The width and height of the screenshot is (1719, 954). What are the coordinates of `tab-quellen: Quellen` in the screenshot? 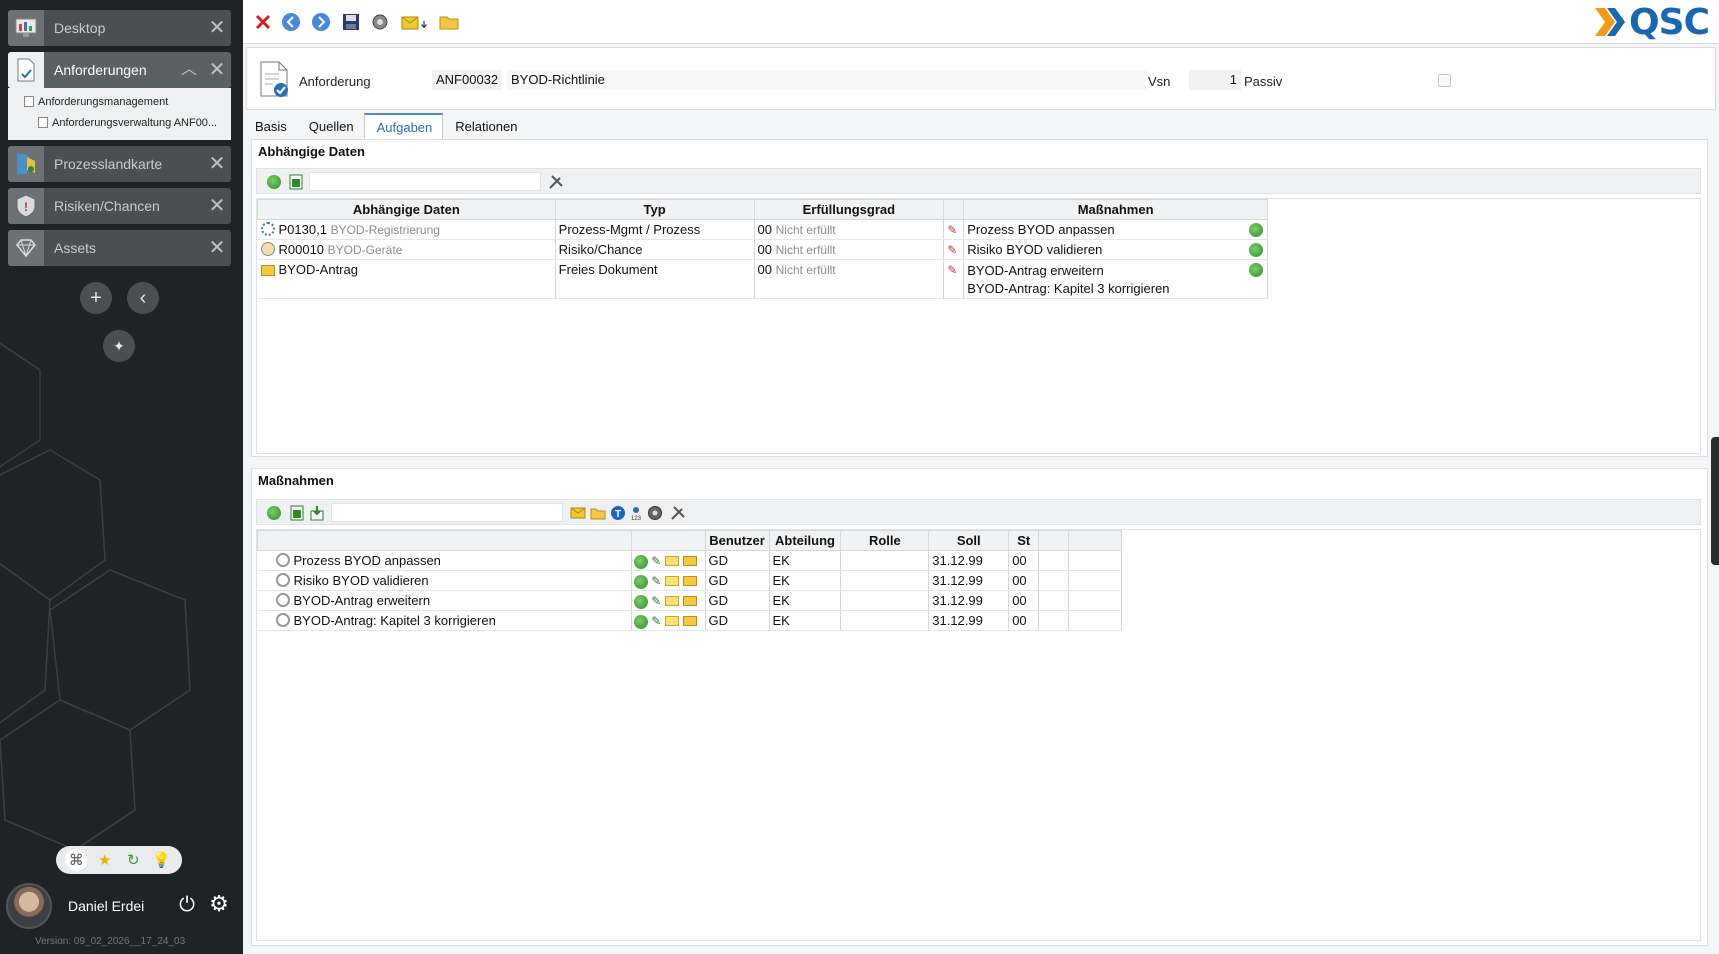 It's located at (330, 126).